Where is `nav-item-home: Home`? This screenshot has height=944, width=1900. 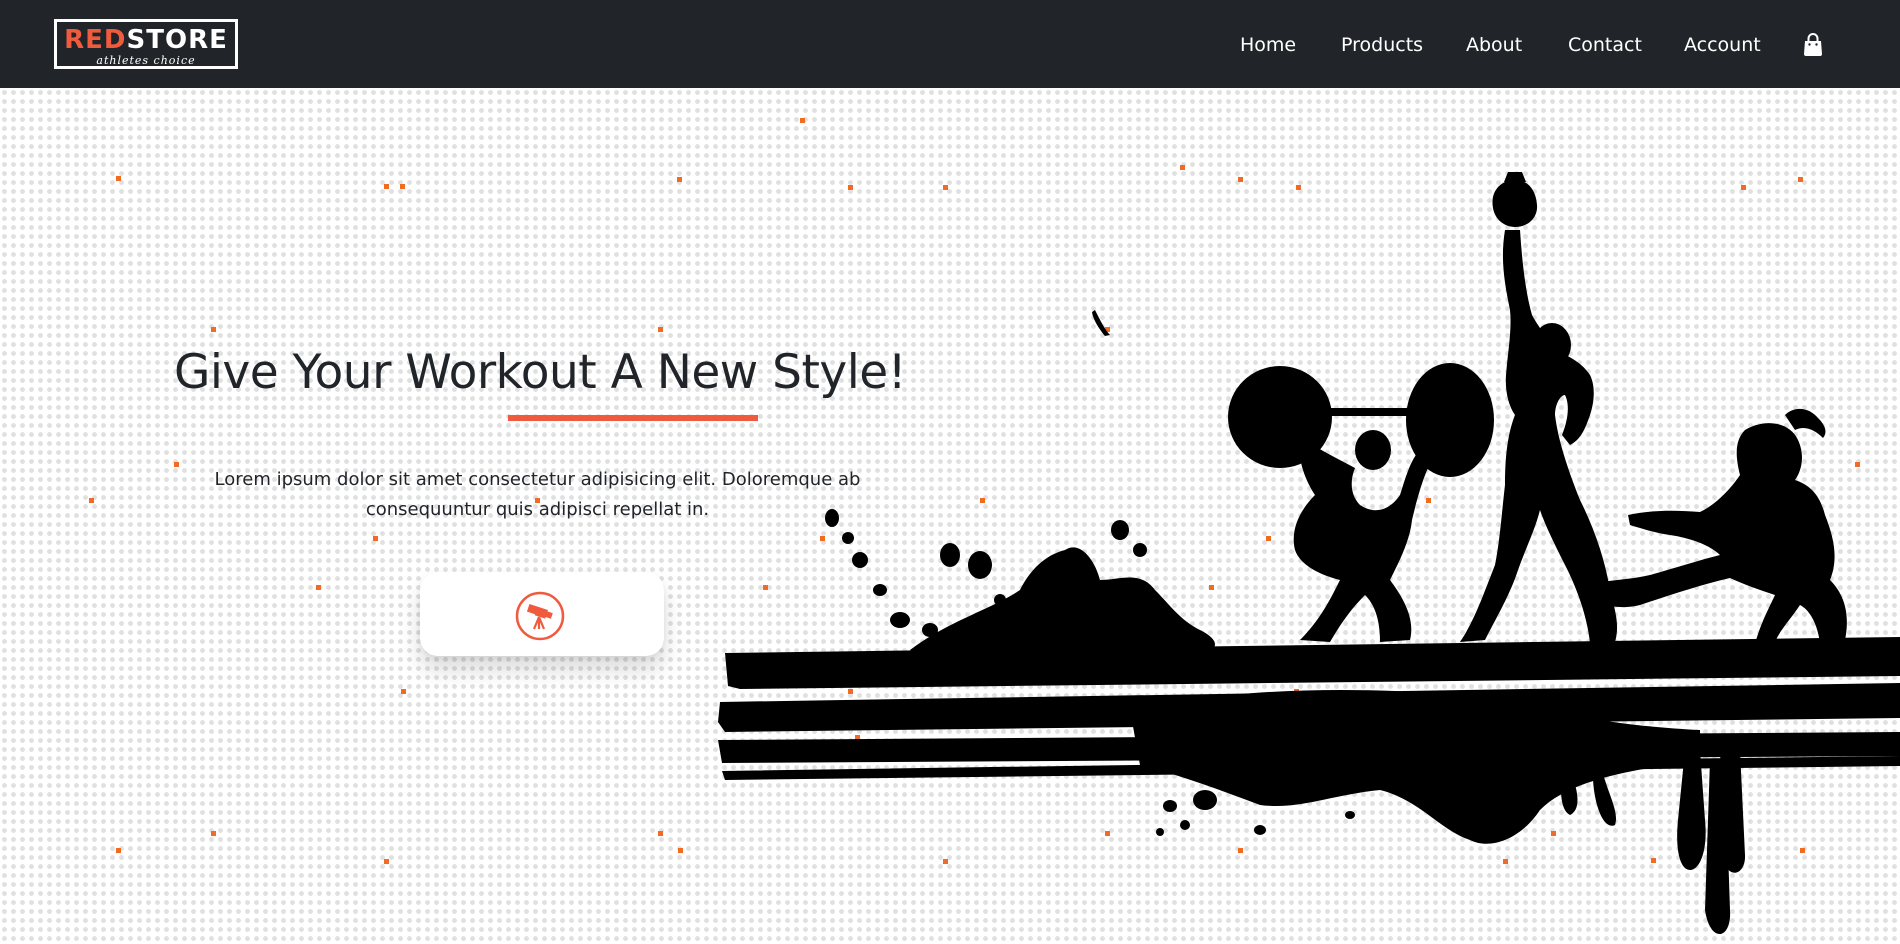 nav-item-home: Home is located at coordinates (1268, 45).